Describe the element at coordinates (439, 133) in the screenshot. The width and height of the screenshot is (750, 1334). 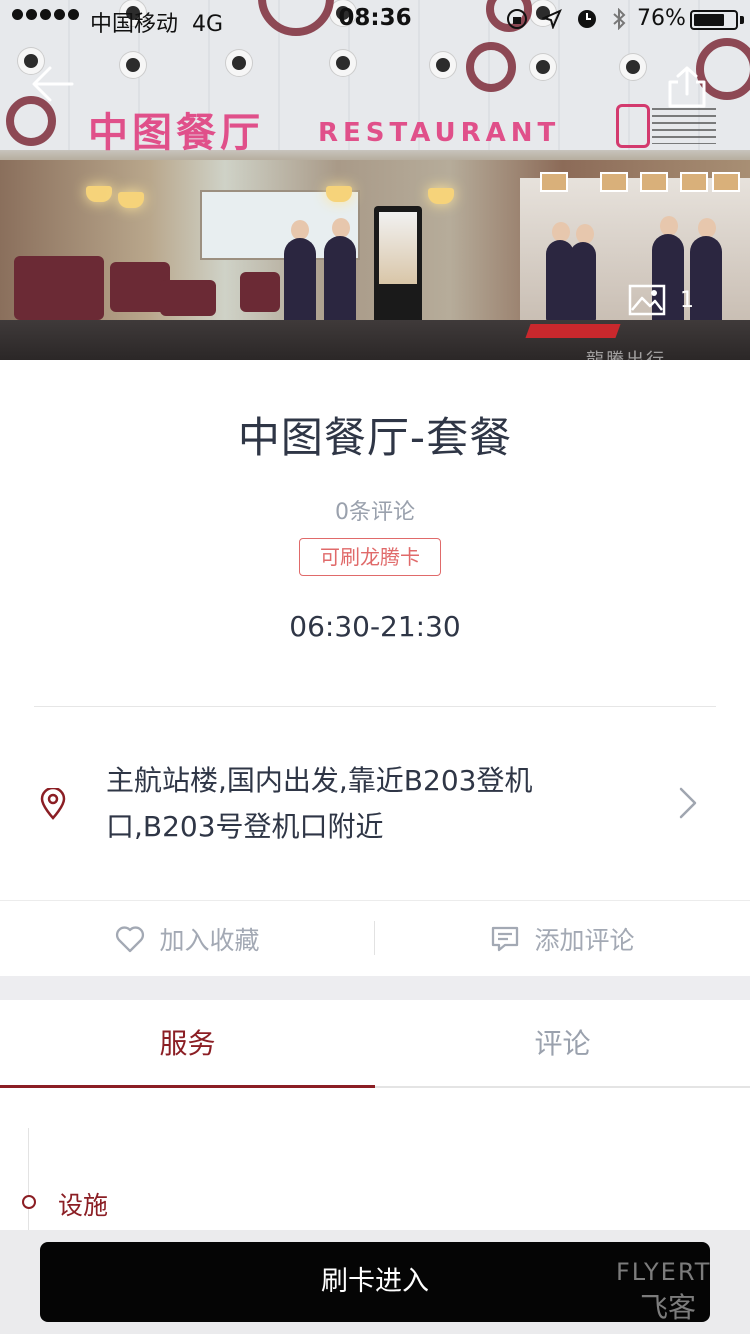
I see `restaurant-sign-en: RESTAURANT` at that location.